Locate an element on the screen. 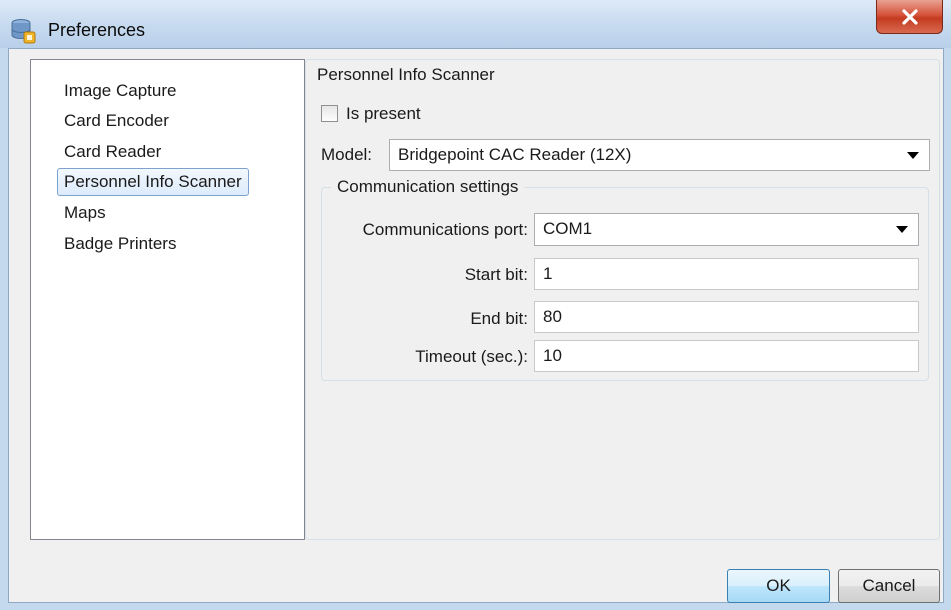 The height and width of the screenshot is (610, 951). model-dropdown: Bridgepoint CAC Reader (12X) is located at coordinates (659, 155).